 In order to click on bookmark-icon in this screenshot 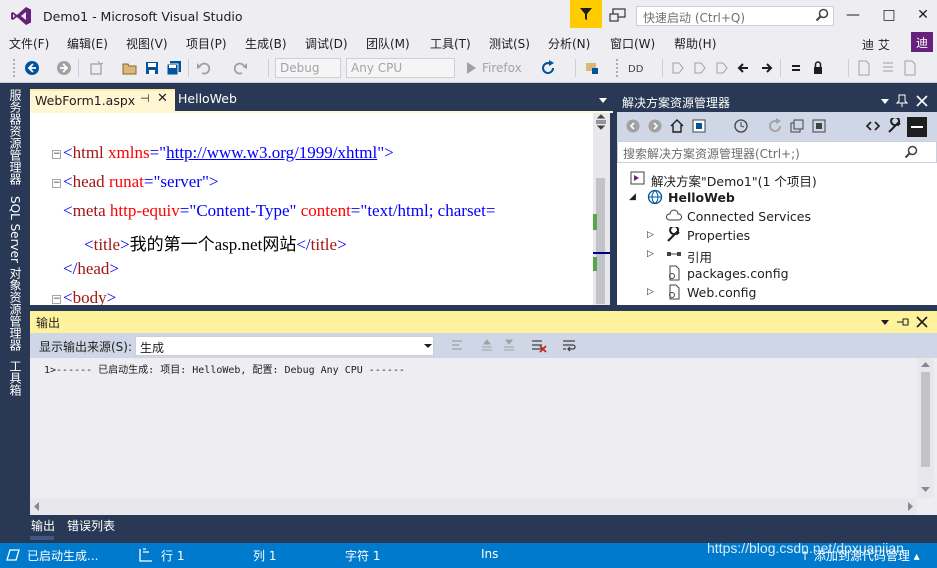, I will do `click(678, 68)`.